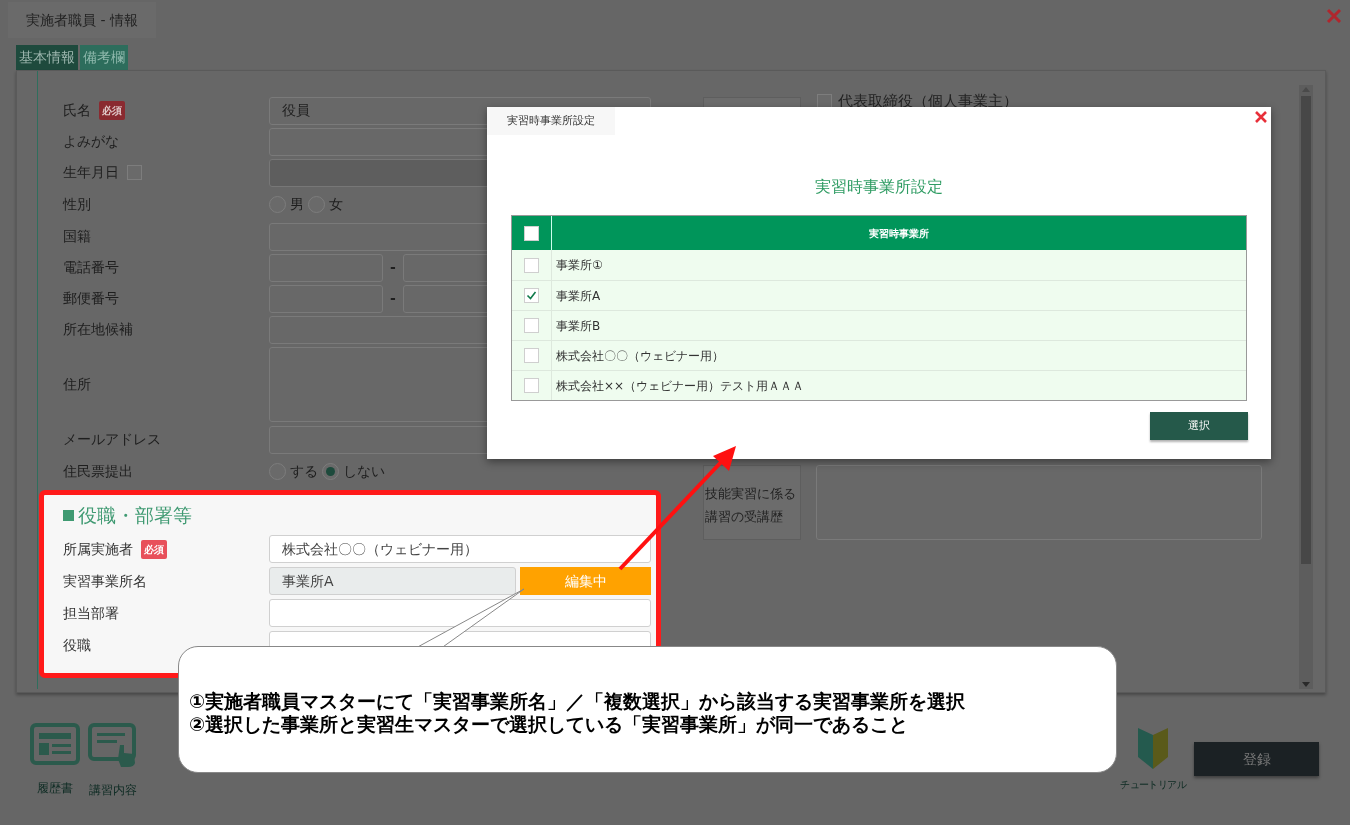 Image resolution: width=1350 pixels, height=825 pixels. What do you see at coordinates (531, 295) in the screenshot?
I see `check-icon` at bounding box center [531, 295].